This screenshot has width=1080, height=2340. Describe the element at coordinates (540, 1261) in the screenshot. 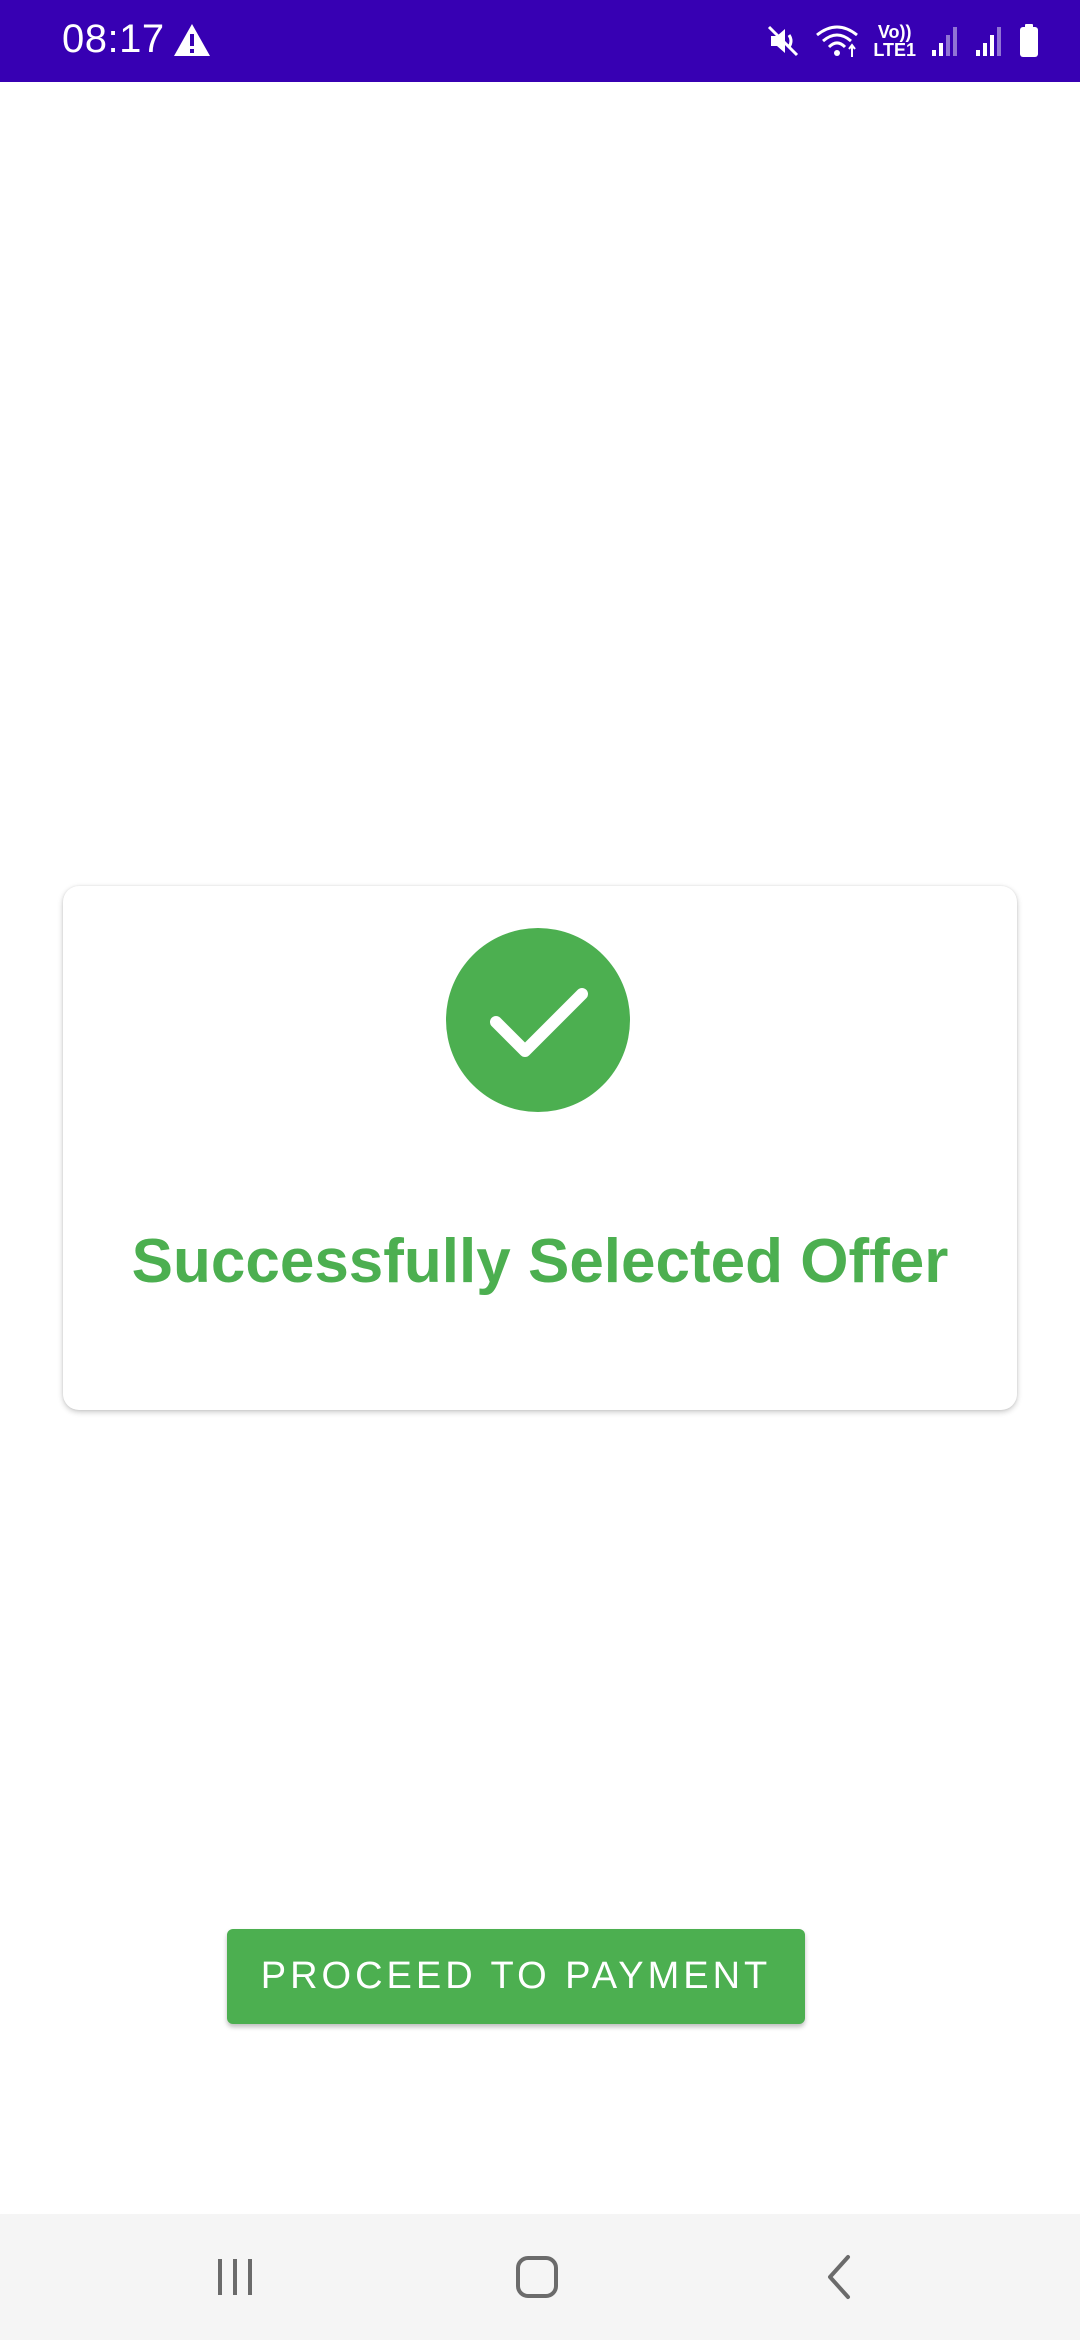

I see `success-title: Successfully Selected Offer` at that location.